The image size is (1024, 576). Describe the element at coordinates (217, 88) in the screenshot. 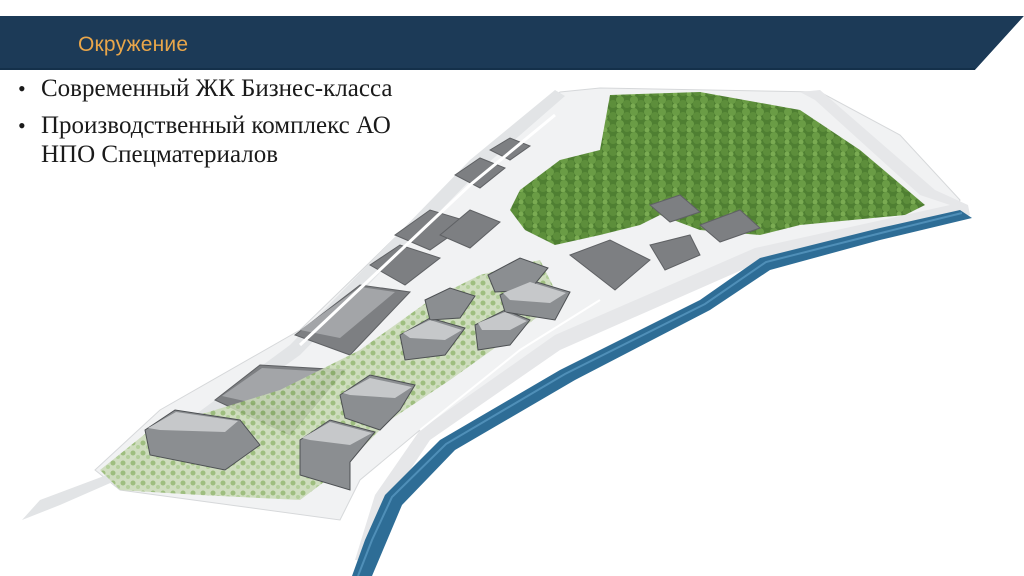

I see `bullet-text: Современный ЖК Бизнес-класса` at that location.